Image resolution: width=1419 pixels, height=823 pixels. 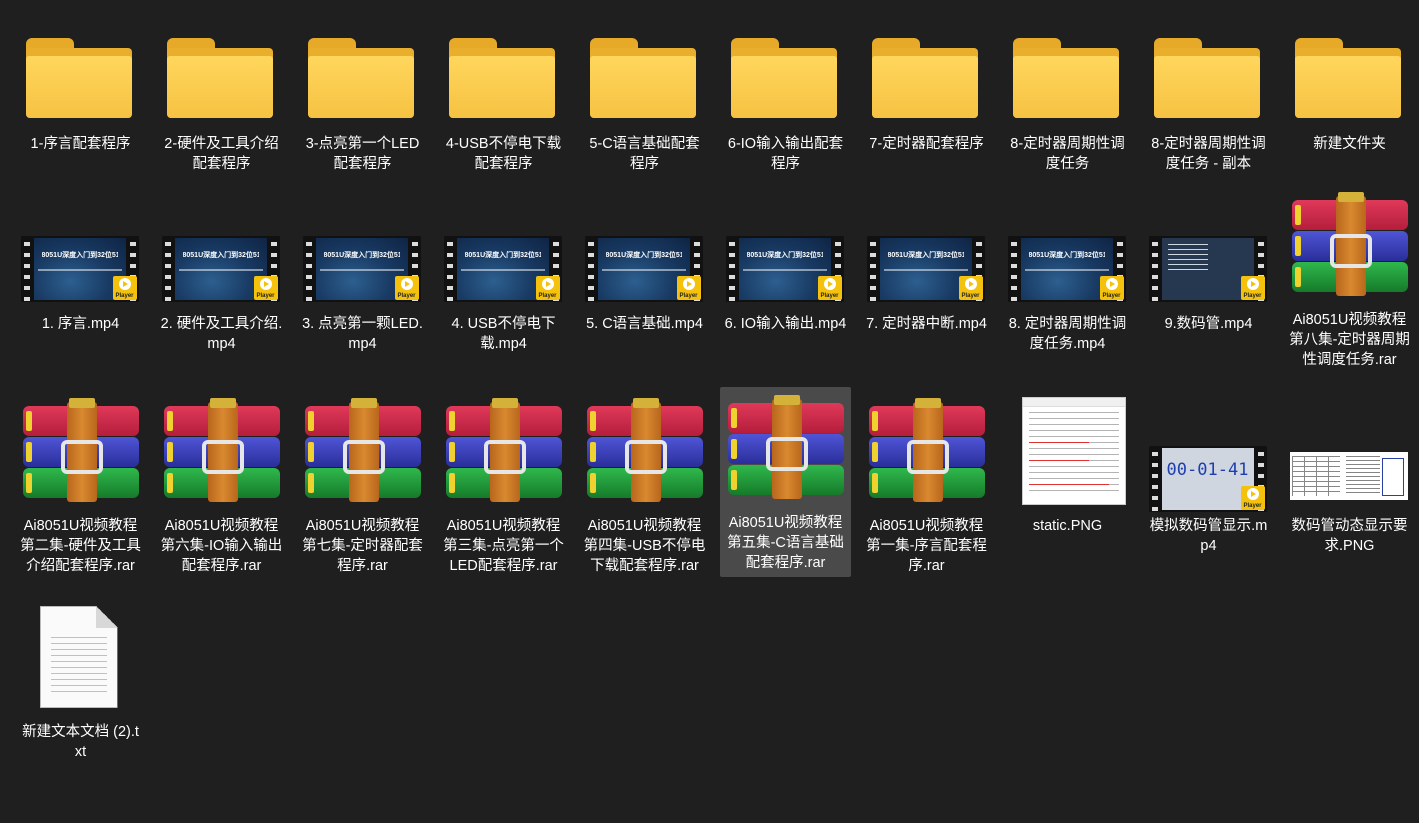 I want to click on file-label: 4. USB不停电下载.mp4, so click(x=503, y=334).